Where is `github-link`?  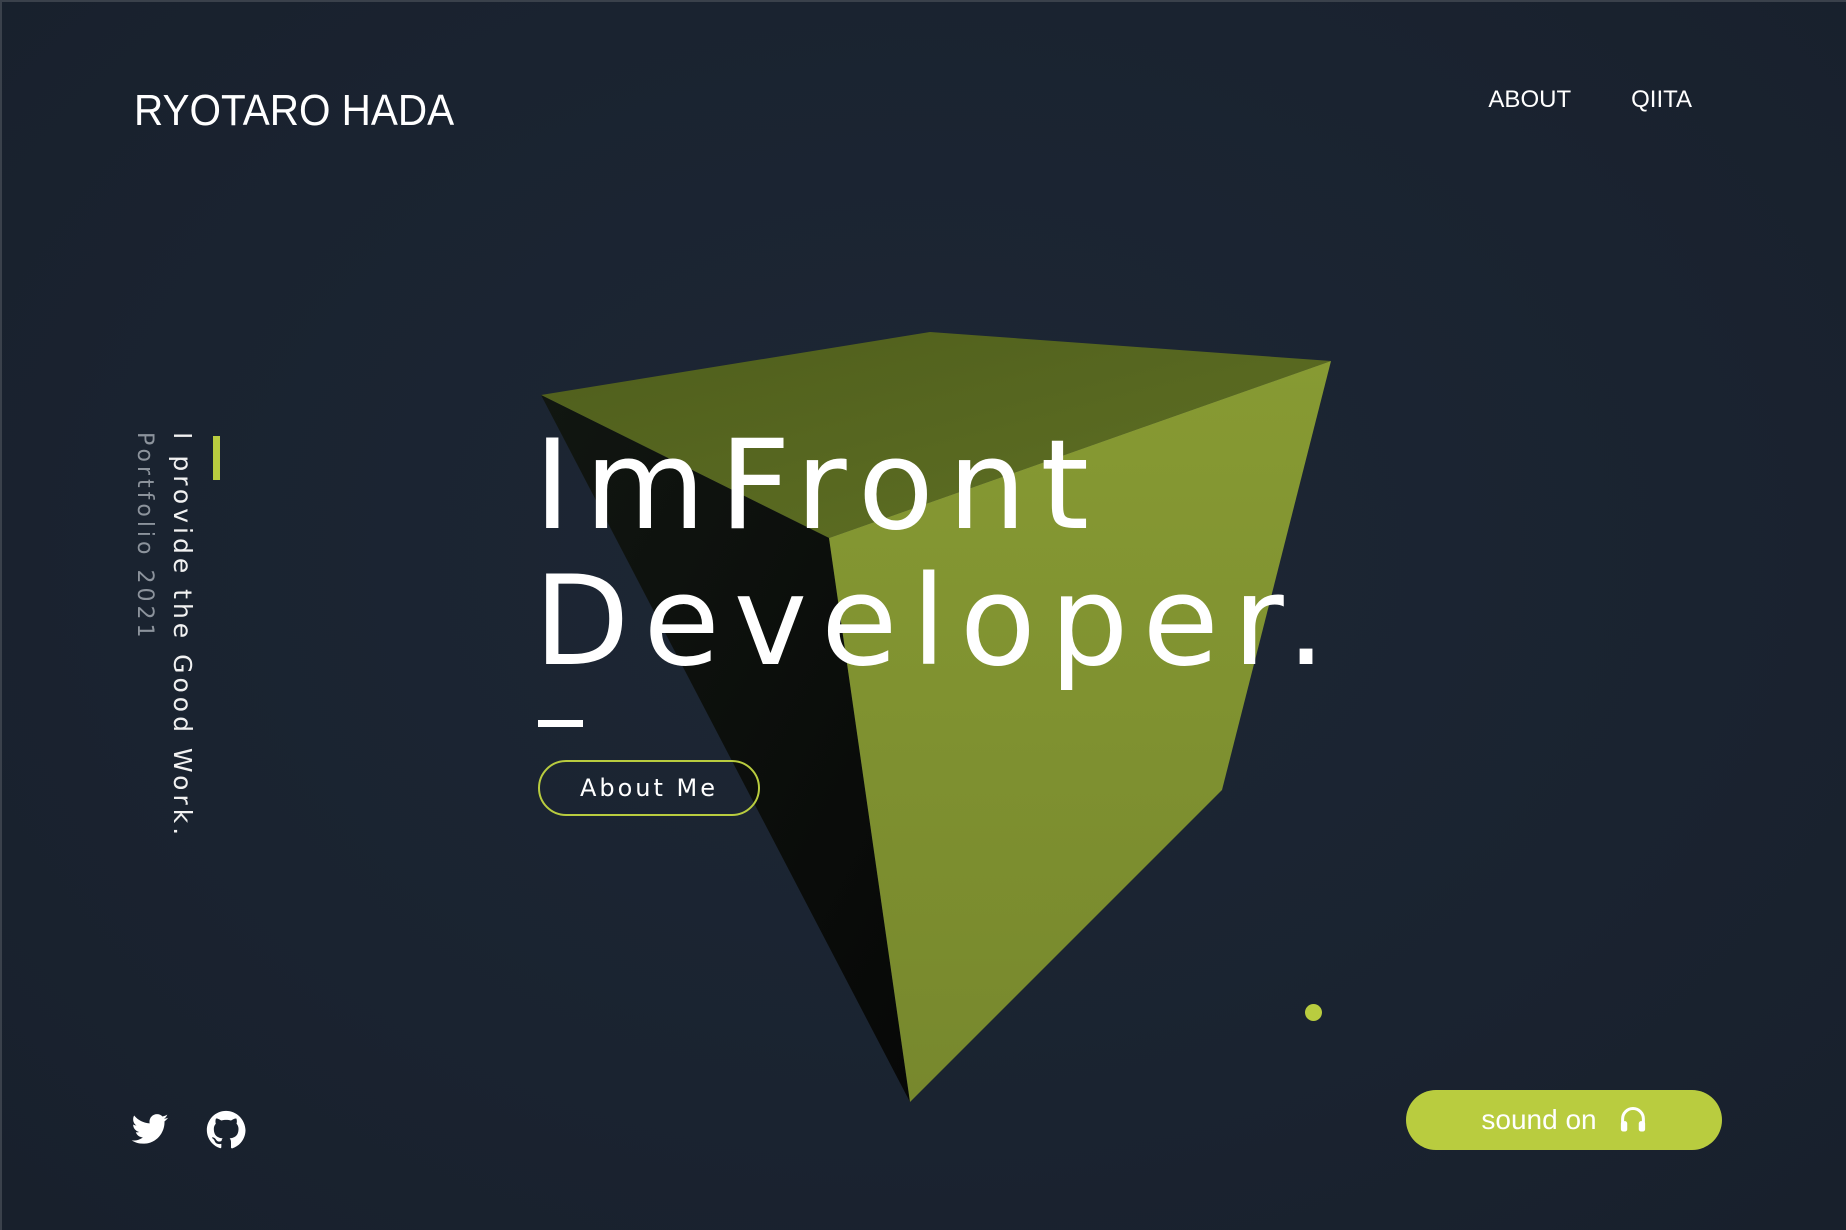
github-link is located at coordinates (226, 1130).